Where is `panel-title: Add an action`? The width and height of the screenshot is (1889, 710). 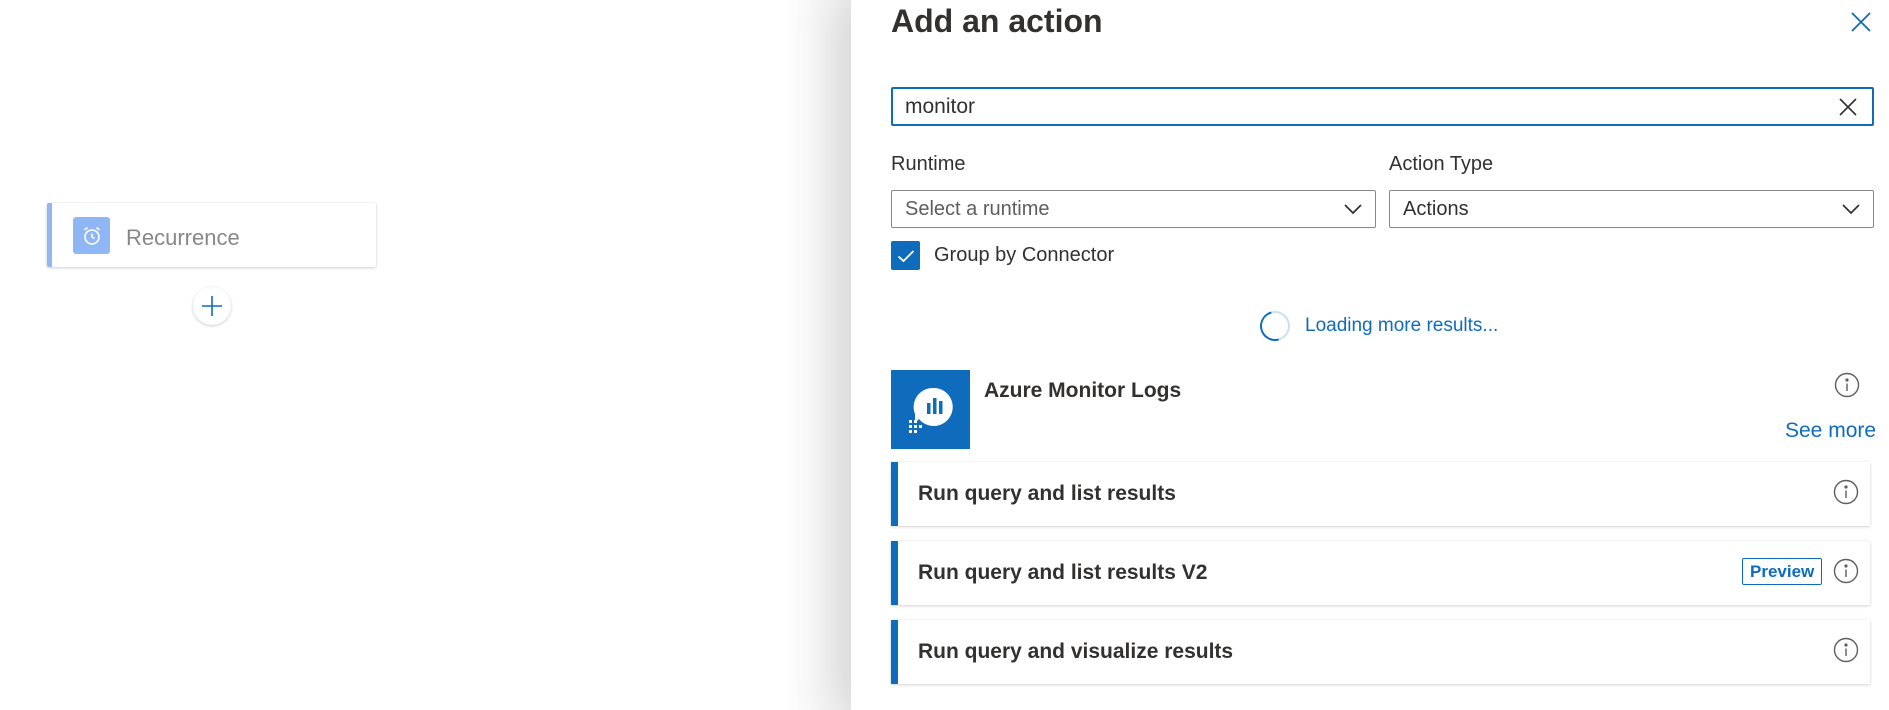
panel-title: Add an action is located at coordinates (997, 21).